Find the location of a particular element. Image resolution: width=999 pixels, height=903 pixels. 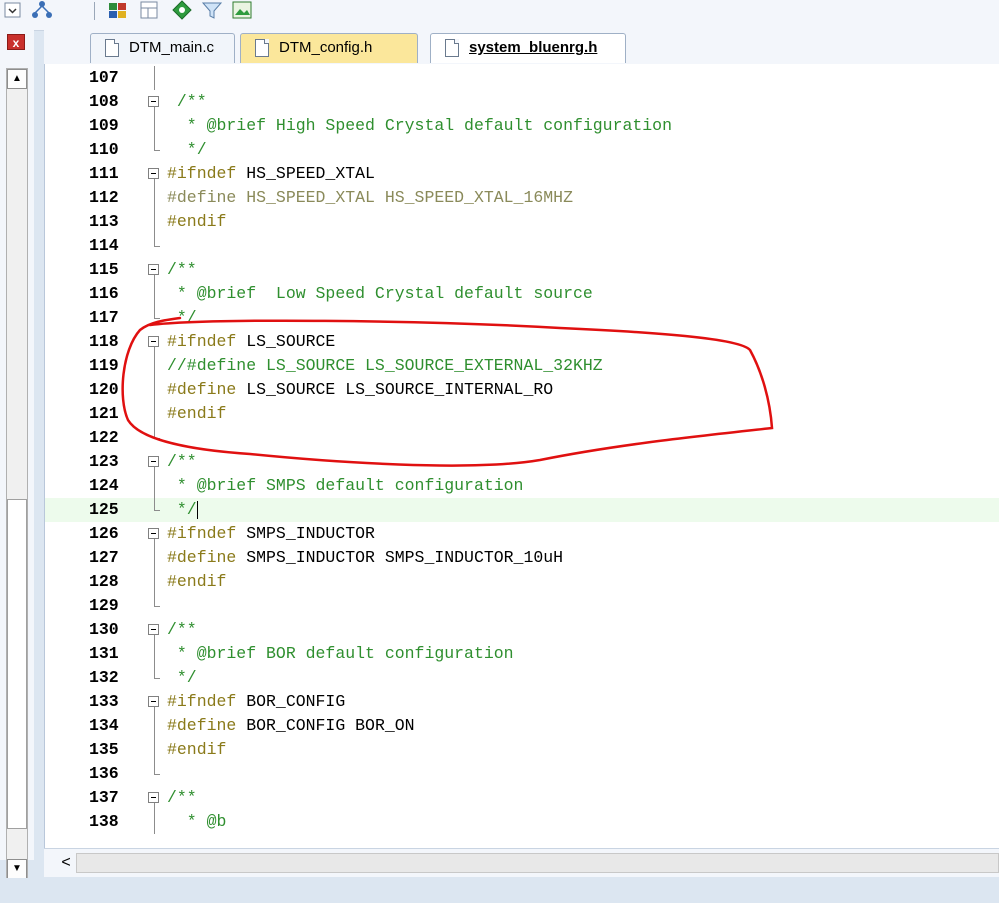

code-token: SMPS_INDUCTOR is located at coordinates (310, 533).